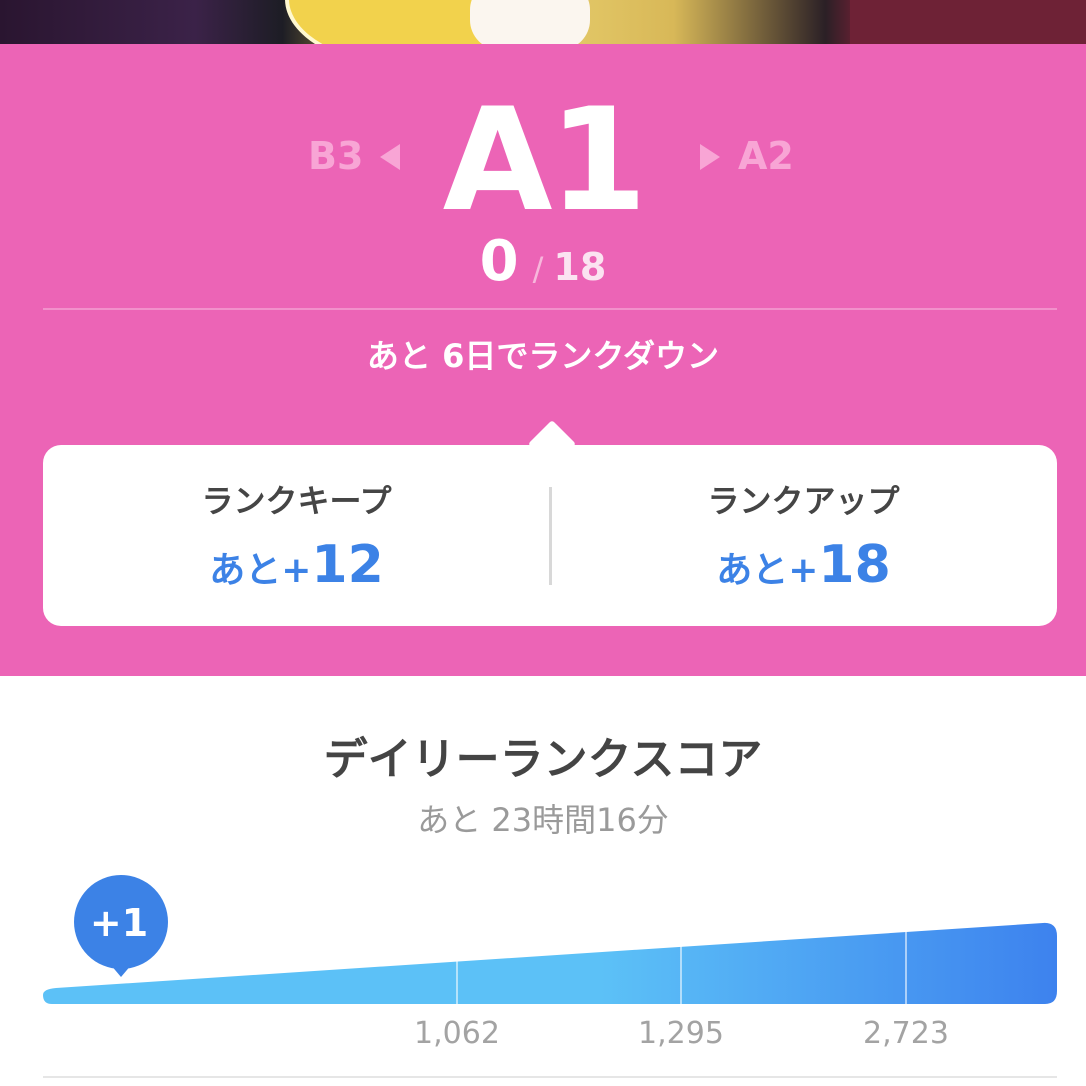  What do you see at coordinates (538, 269) in the screenshot?
I see `progress-slash: /` at bounding box center [538, 269].